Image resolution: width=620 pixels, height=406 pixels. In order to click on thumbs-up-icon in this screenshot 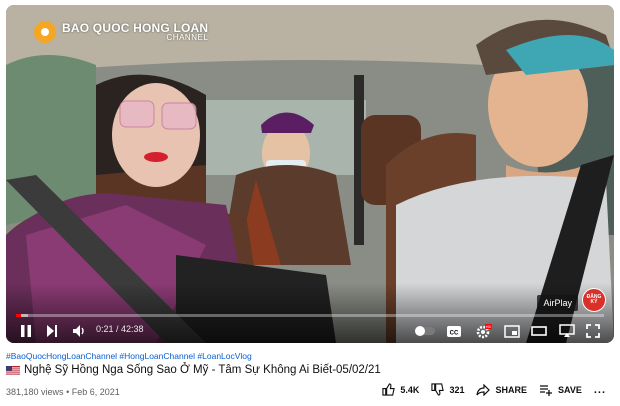, I will do `click(389, 389)`.